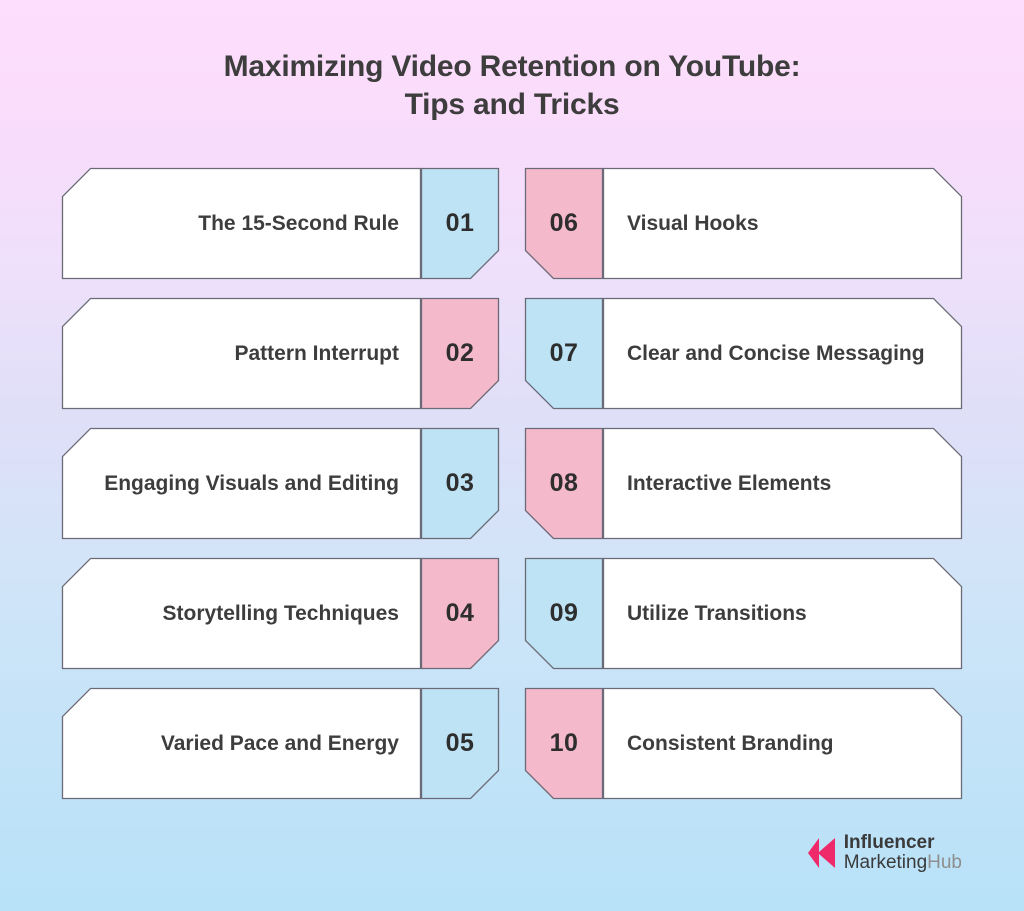 This screenshot has width=1024, height=911. I want to click on tip-card-08-label: Interactive Elements, so click(729, 483).